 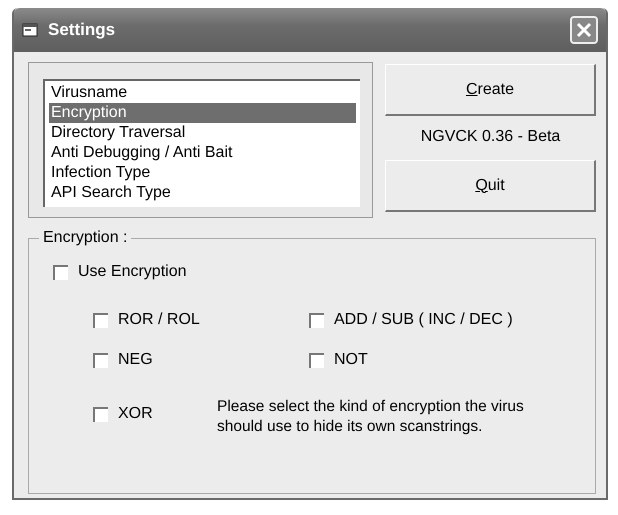 I want to click on checkbox-label: ROR / ROL, so click(x=159, y=320).